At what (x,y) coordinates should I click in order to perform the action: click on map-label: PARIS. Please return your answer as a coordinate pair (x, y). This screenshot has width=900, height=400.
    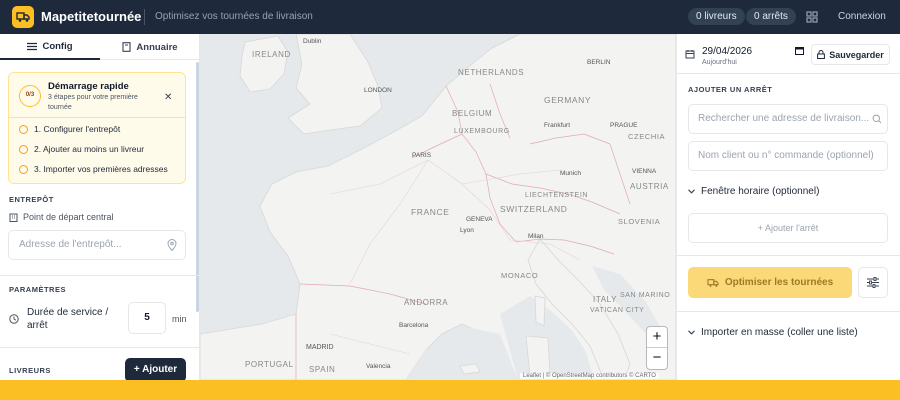
    Looking at the image, I should click on (422, 155).